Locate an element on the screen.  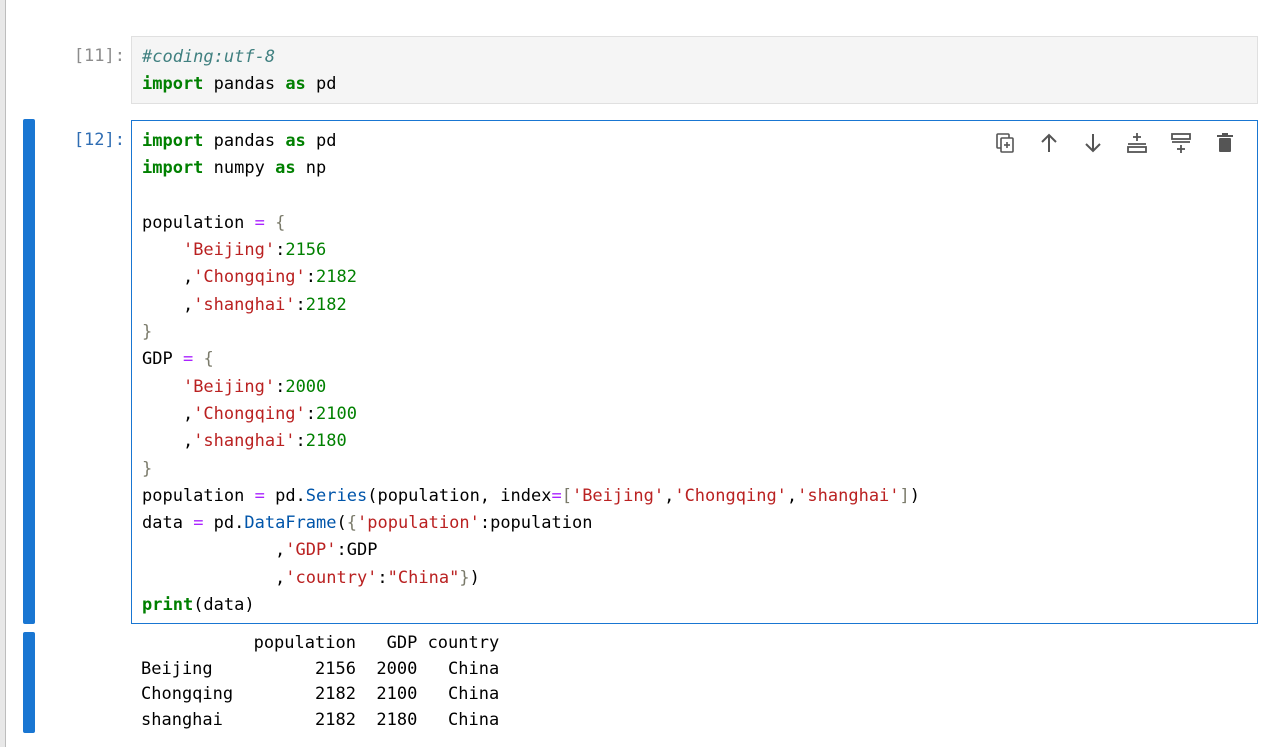
code-token: numpy is located at coordinates (239, 168).